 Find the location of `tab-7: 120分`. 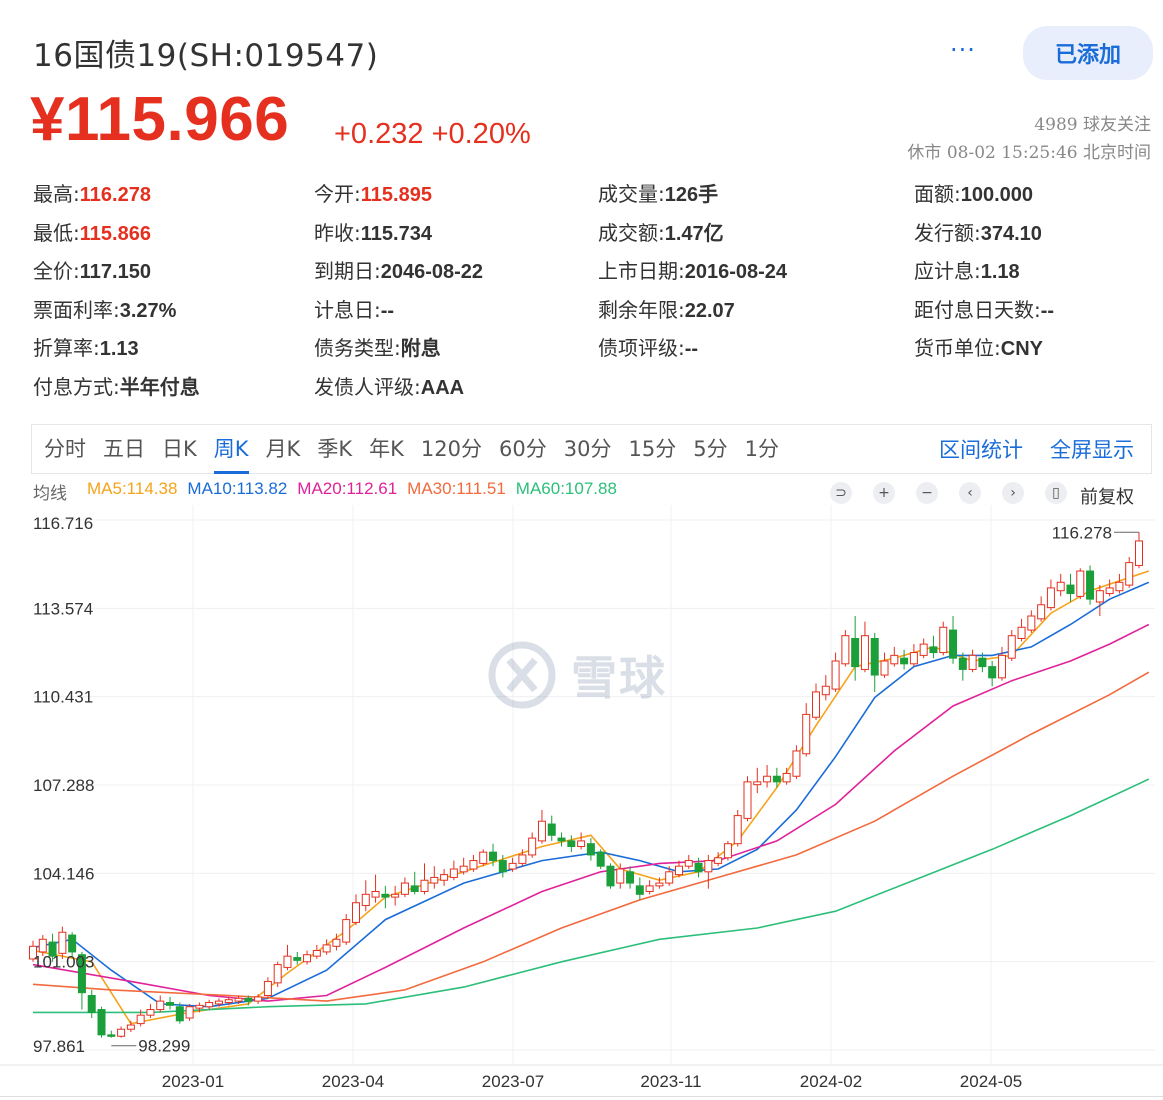

tab-7: 120分 is located at coordinates (451, 449).